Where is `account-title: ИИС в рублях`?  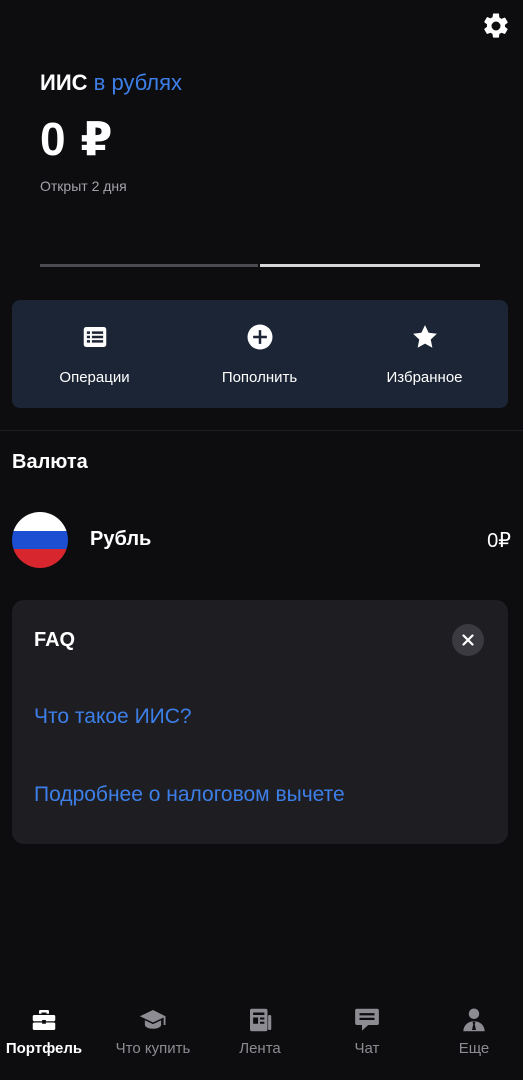 account-title: ИИС в рублях is located at coordinates (111, 83).